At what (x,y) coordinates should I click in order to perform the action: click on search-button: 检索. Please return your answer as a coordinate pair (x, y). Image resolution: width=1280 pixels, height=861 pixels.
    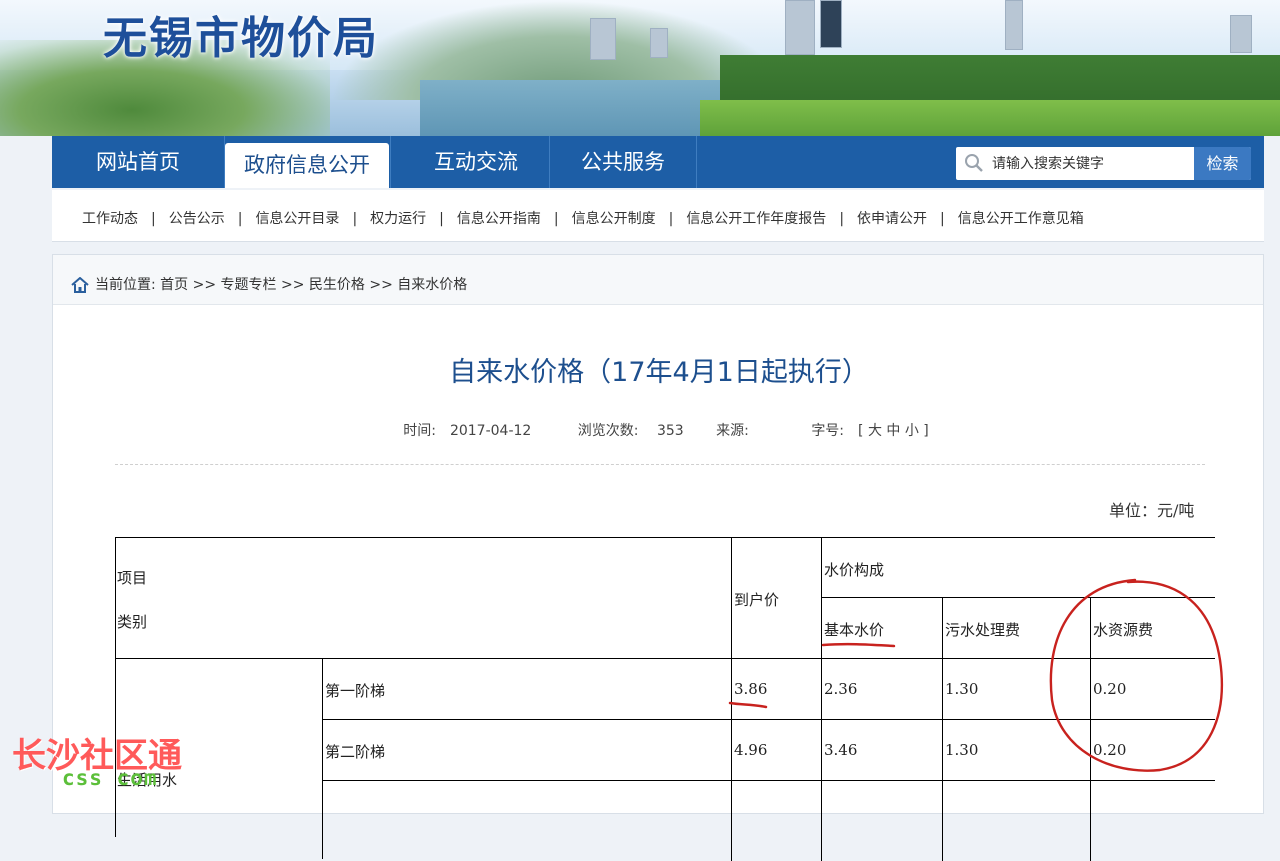
    Looking at the image, I should click on (1222, 163).